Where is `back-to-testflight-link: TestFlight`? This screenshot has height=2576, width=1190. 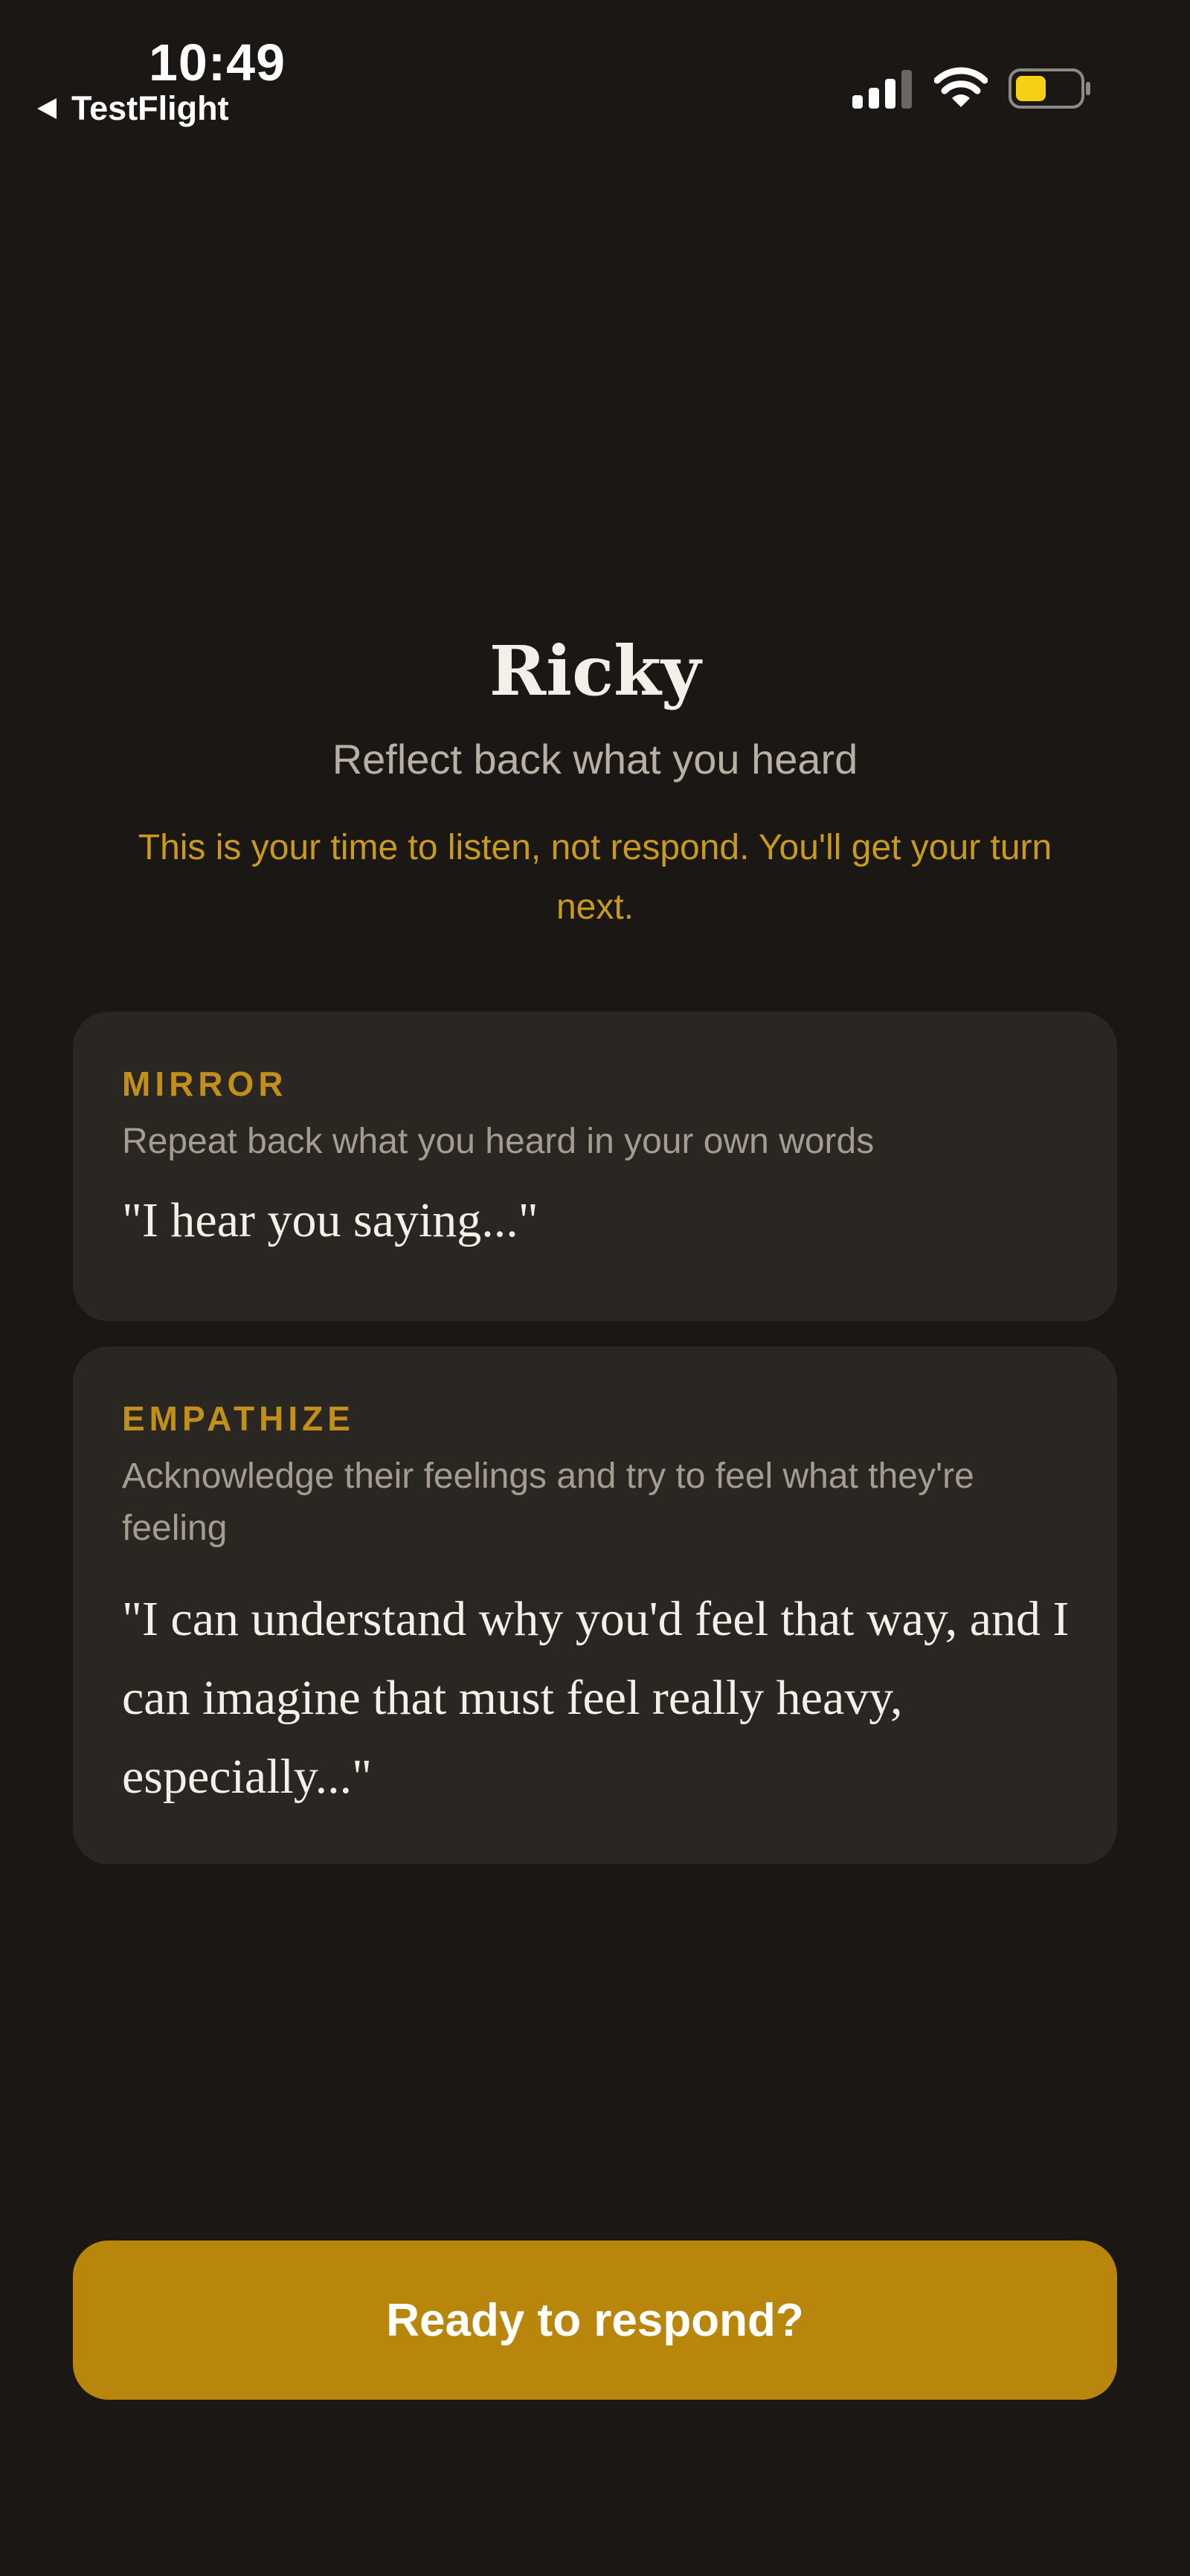
back-to-testflight-link: TestFlight is located at coordinates (133, 109).